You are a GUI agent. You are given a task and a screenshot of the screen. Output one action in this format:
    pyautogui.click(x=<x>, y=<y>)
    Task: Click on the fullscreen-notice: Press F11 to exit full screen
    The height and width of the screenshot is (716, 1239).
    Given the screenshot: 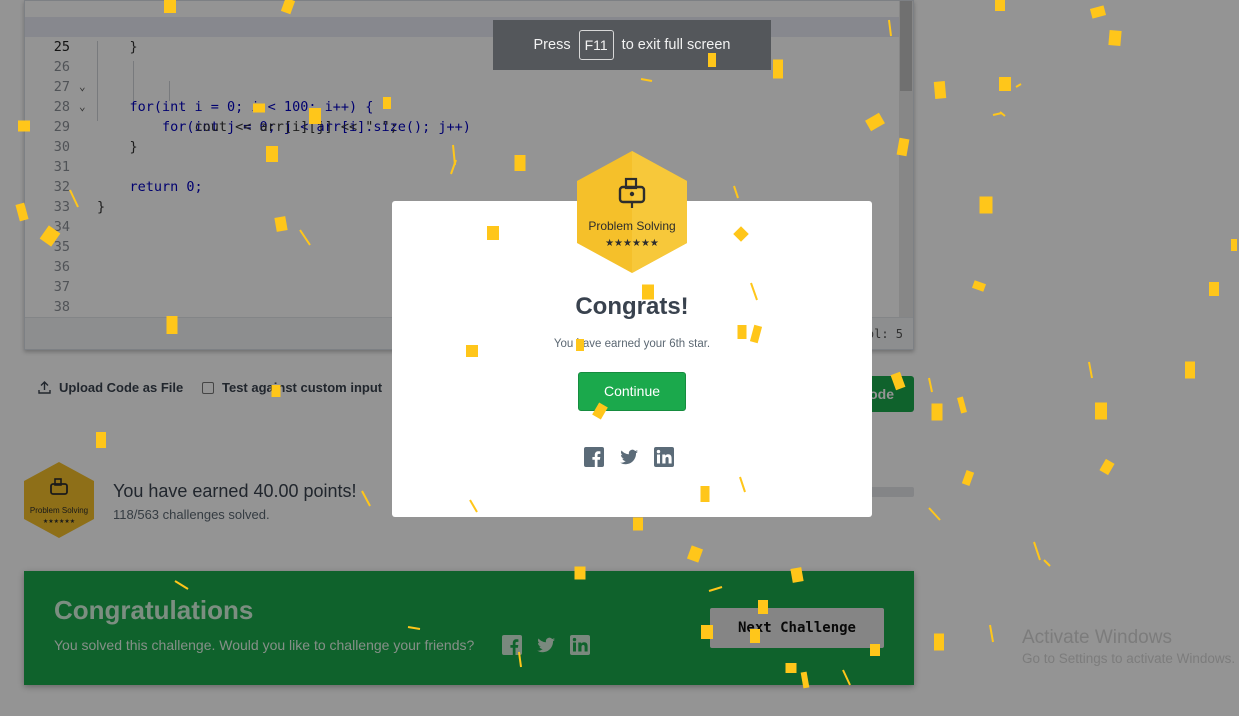 What is the action you would take?
    pyautogui.click(x=632, y=45)
    